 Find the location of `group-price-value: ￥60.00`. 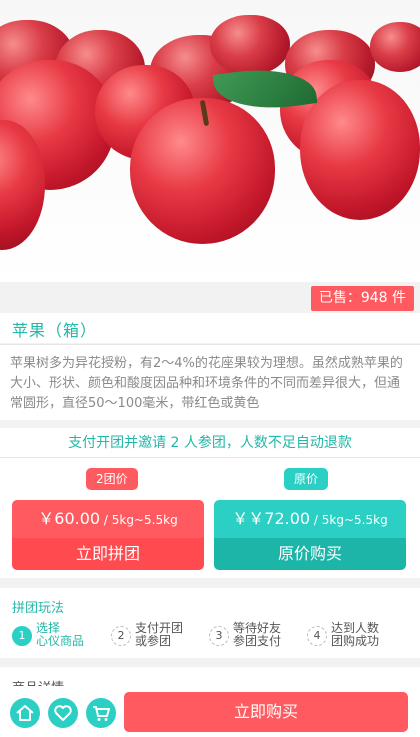

group-price-value: ￥60.00 is located at coordinates (69, 518).